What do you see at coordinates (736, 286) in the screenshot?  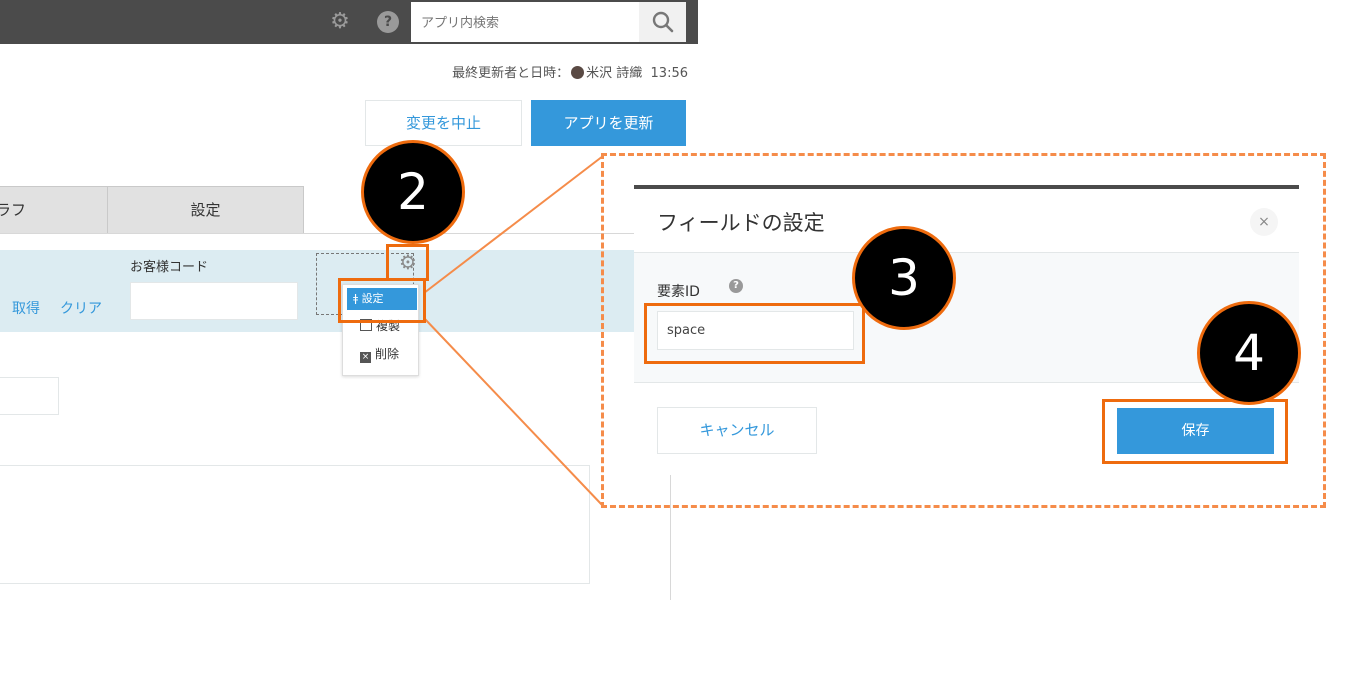 I see `help-icon: ?` at bounding box center [736, 286].